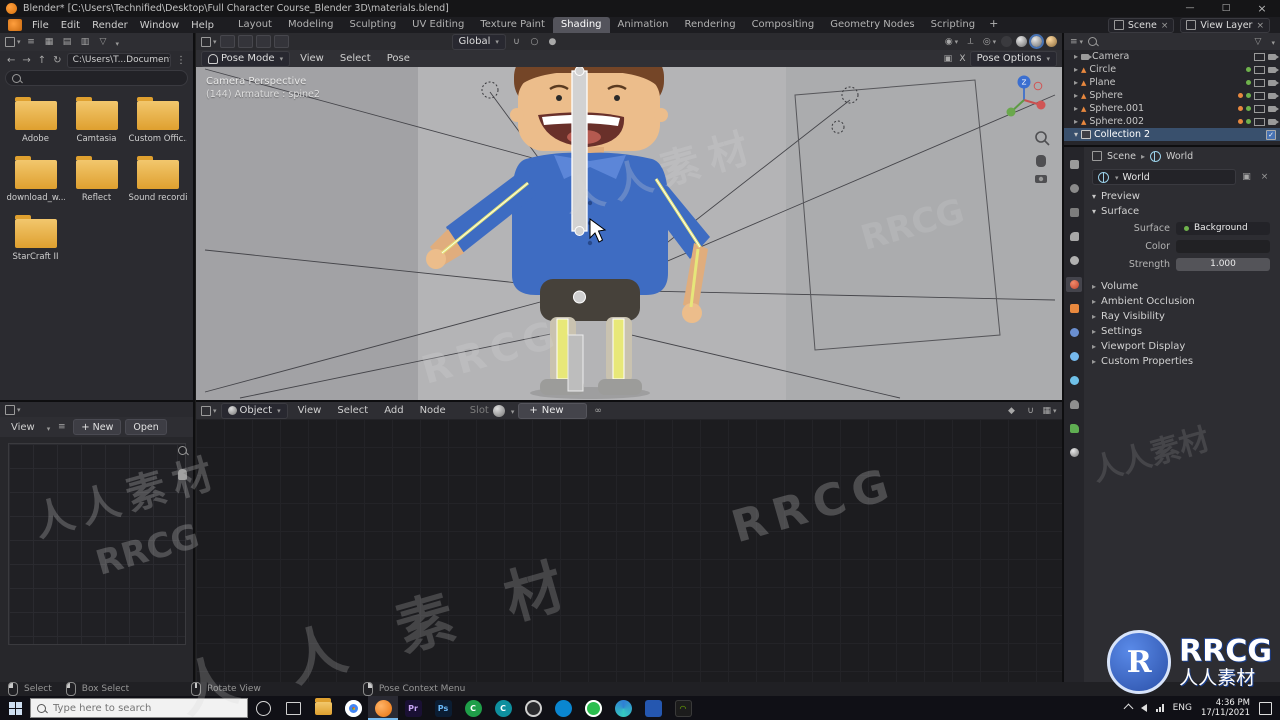  What do you see at coordinates (1013, 58) in the screenshot?
I see `pose-options-dropdown: Pose Options` at bounding box center [1013, 58].